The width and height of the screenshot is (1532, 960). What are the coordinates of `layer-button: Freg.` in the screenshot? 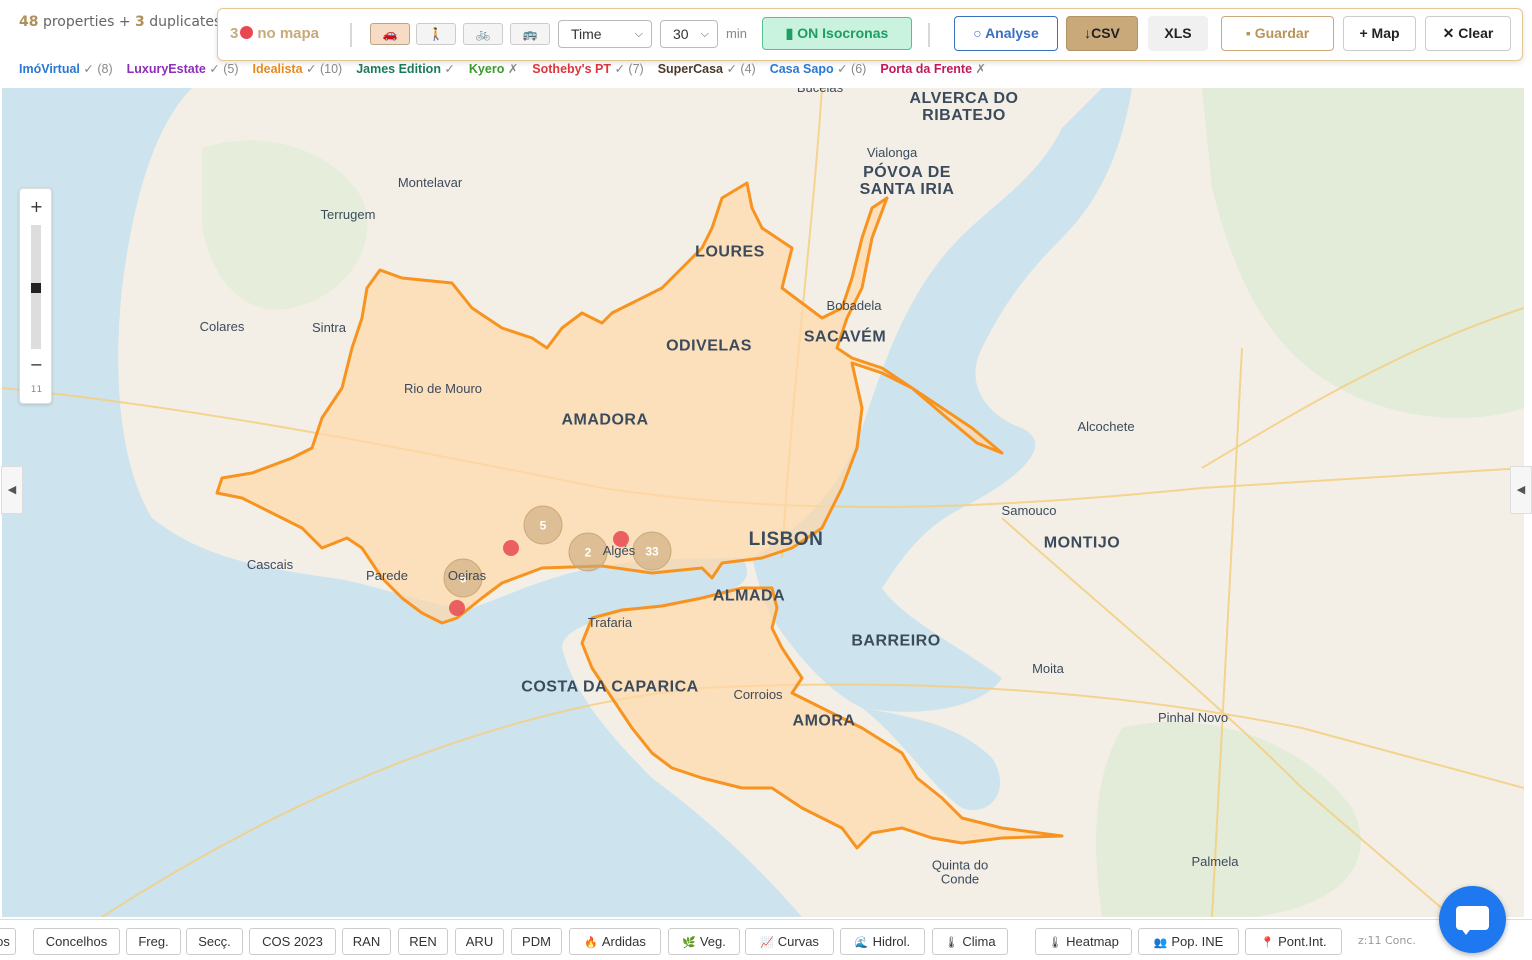 It's located at (153, 941).